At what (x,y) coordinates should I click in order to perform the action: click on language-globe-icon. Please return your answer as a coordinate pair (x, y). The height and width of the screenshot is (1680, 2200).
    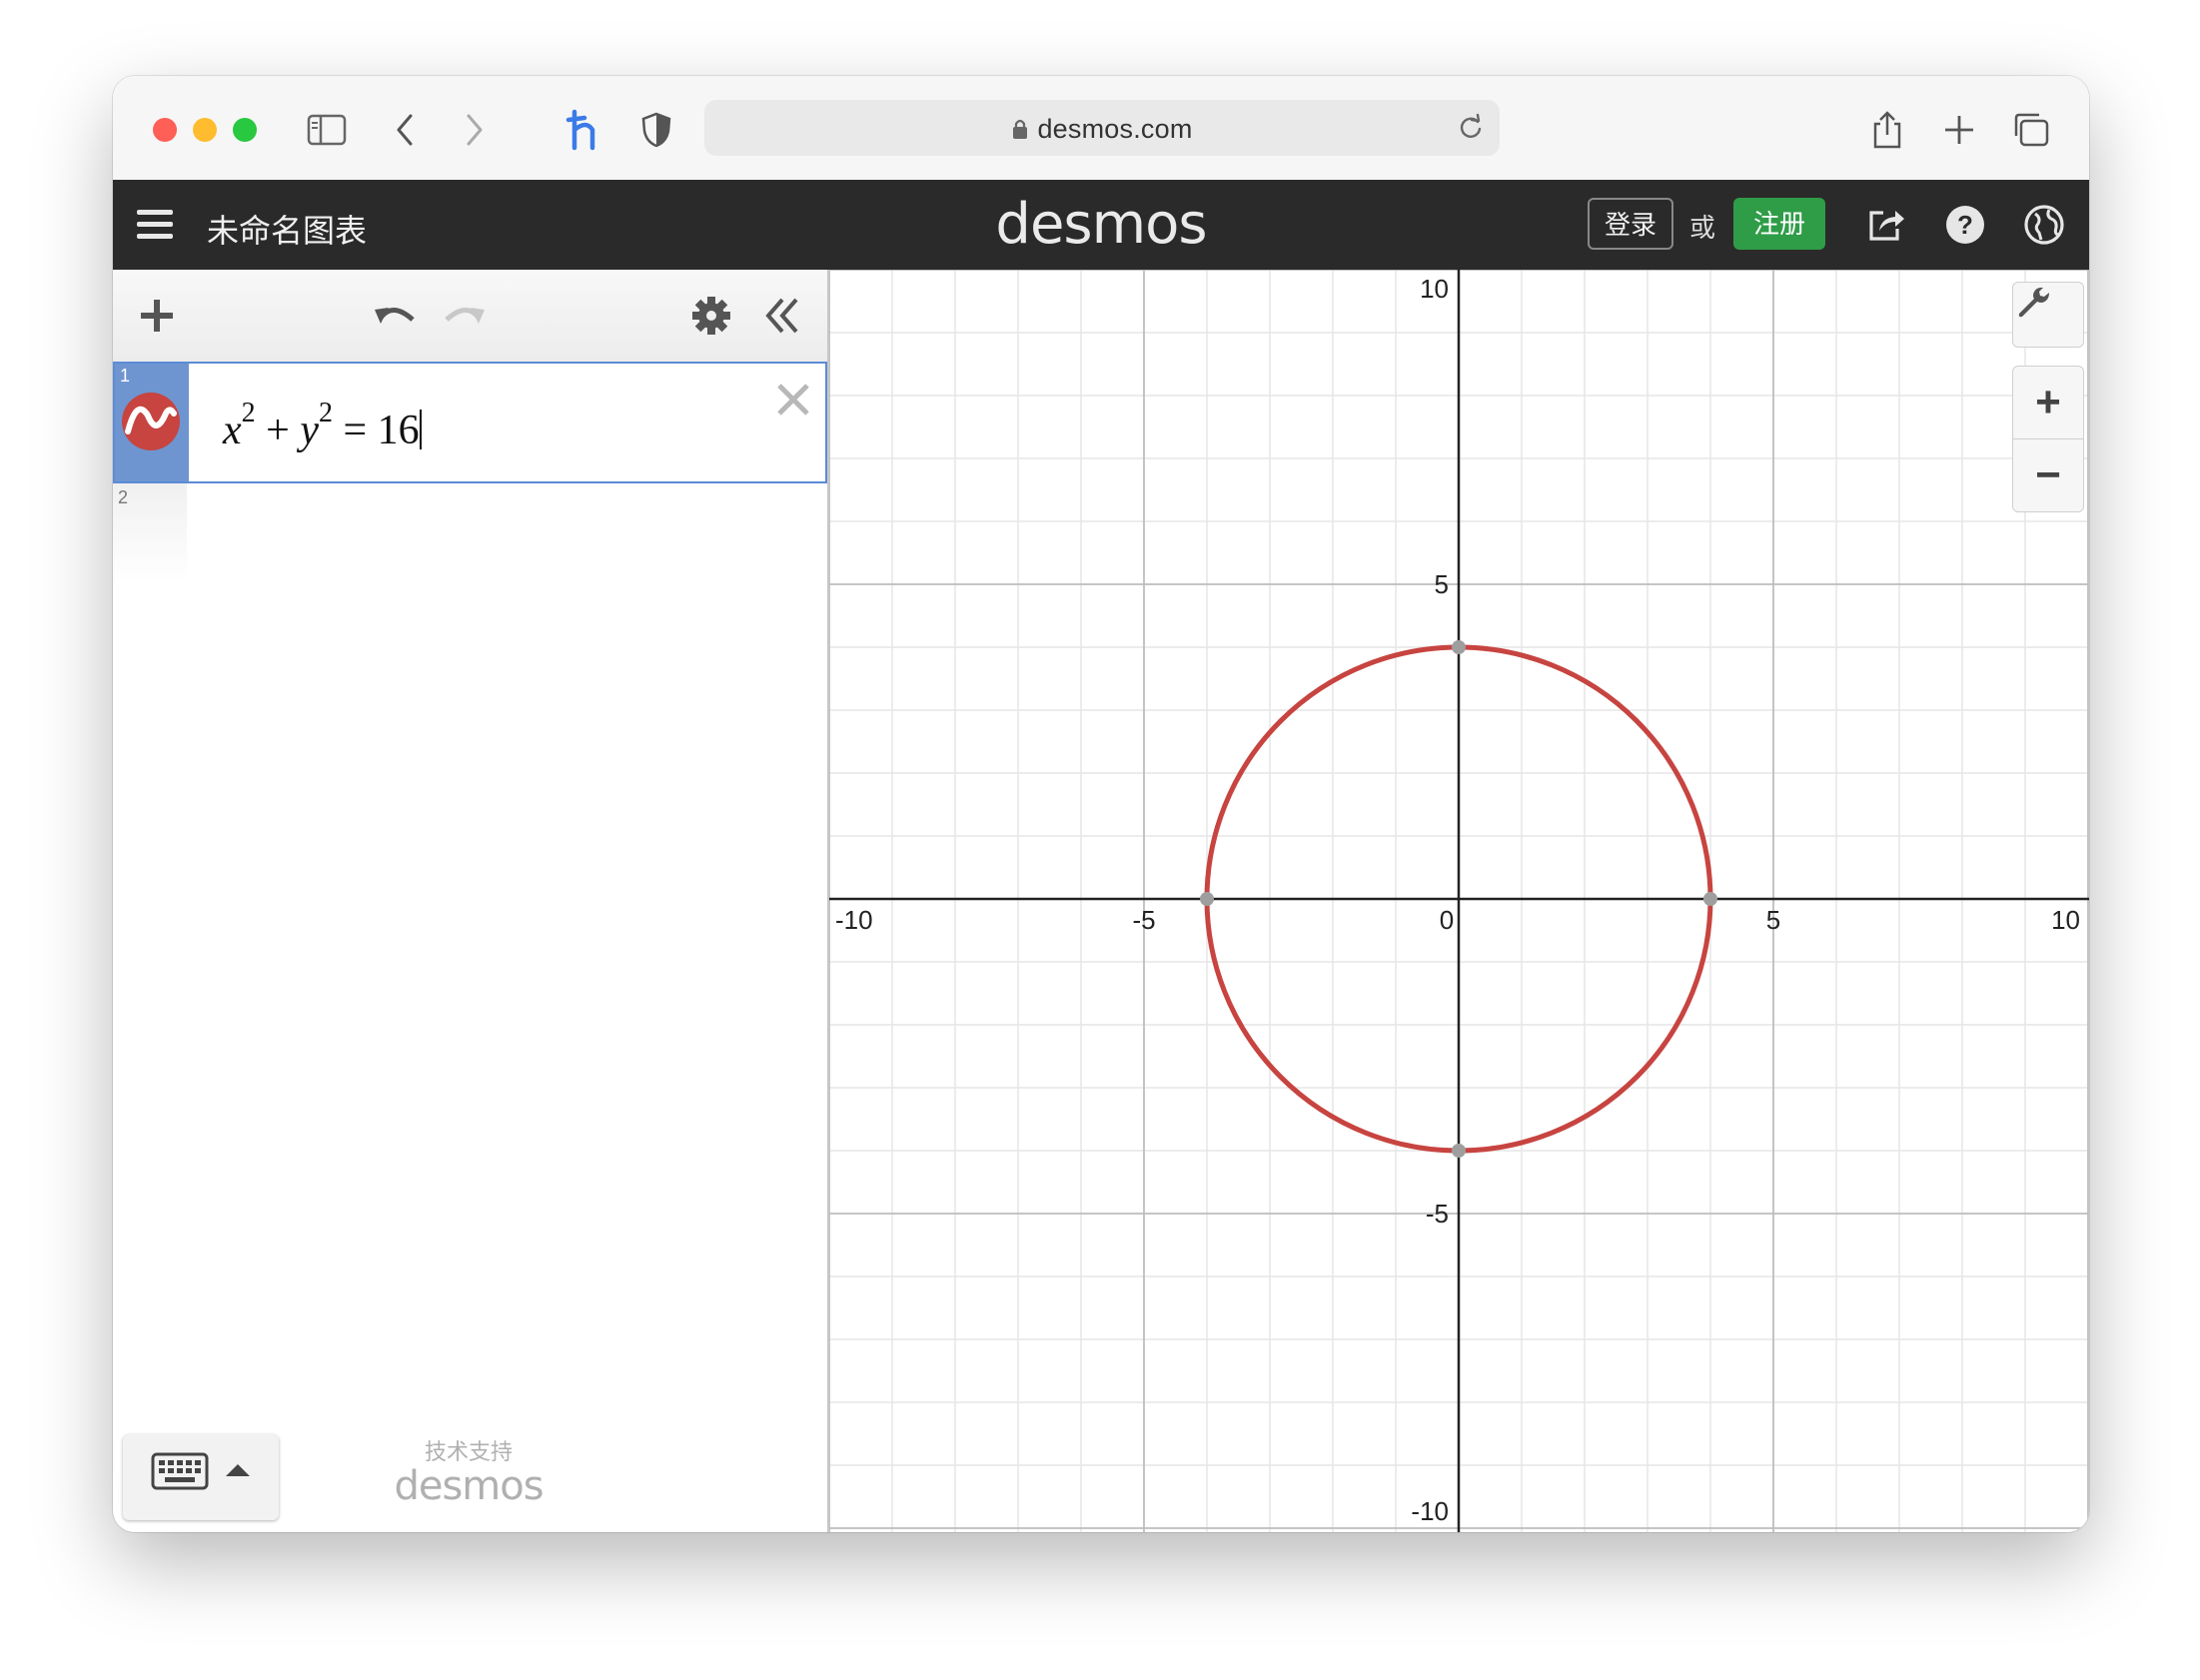
    Looking at the image, I should click on (2044, 225).